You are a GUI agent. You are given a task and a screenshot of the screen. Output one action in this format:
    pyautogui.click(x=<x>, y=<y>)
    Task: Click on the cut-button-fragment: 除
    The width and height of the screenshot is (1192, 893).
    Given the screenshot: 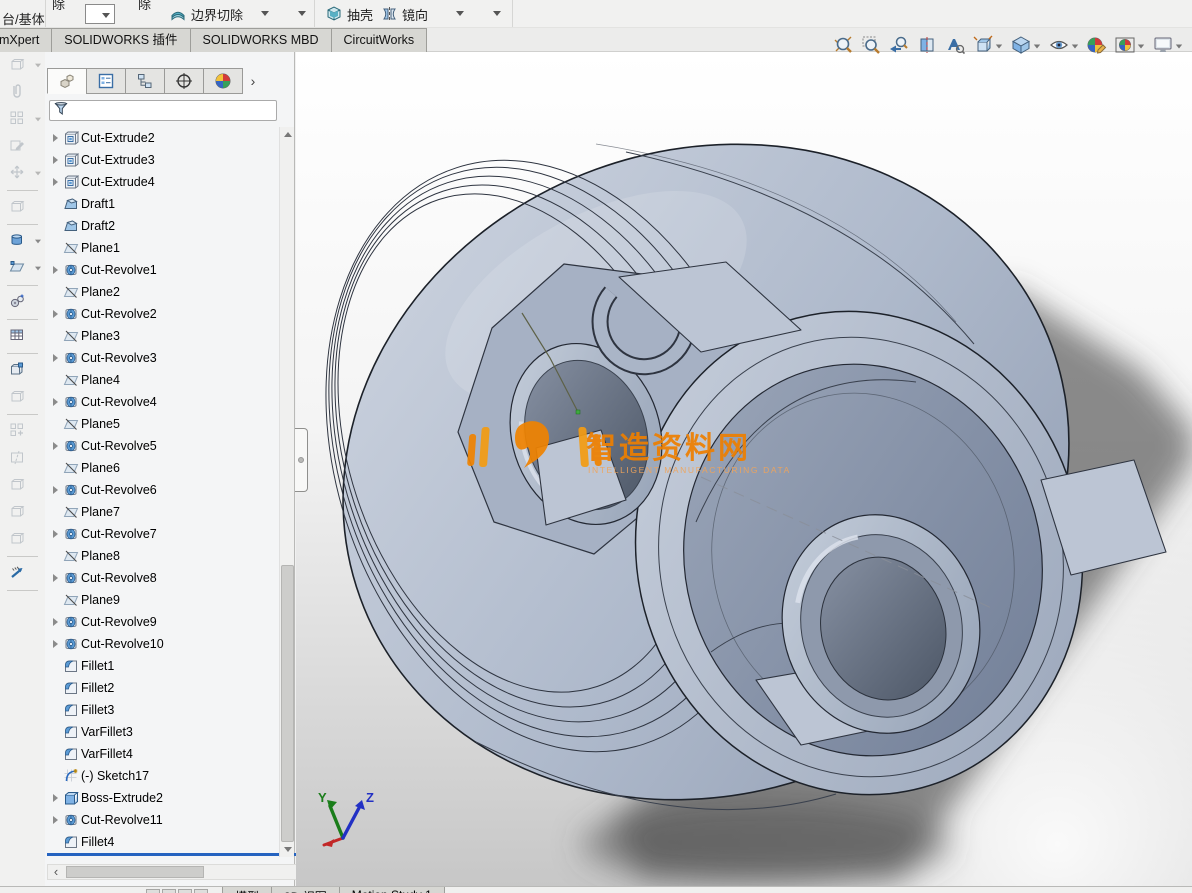 What is the action you would take?
    pyautogui.click(x=58, y=6)
    